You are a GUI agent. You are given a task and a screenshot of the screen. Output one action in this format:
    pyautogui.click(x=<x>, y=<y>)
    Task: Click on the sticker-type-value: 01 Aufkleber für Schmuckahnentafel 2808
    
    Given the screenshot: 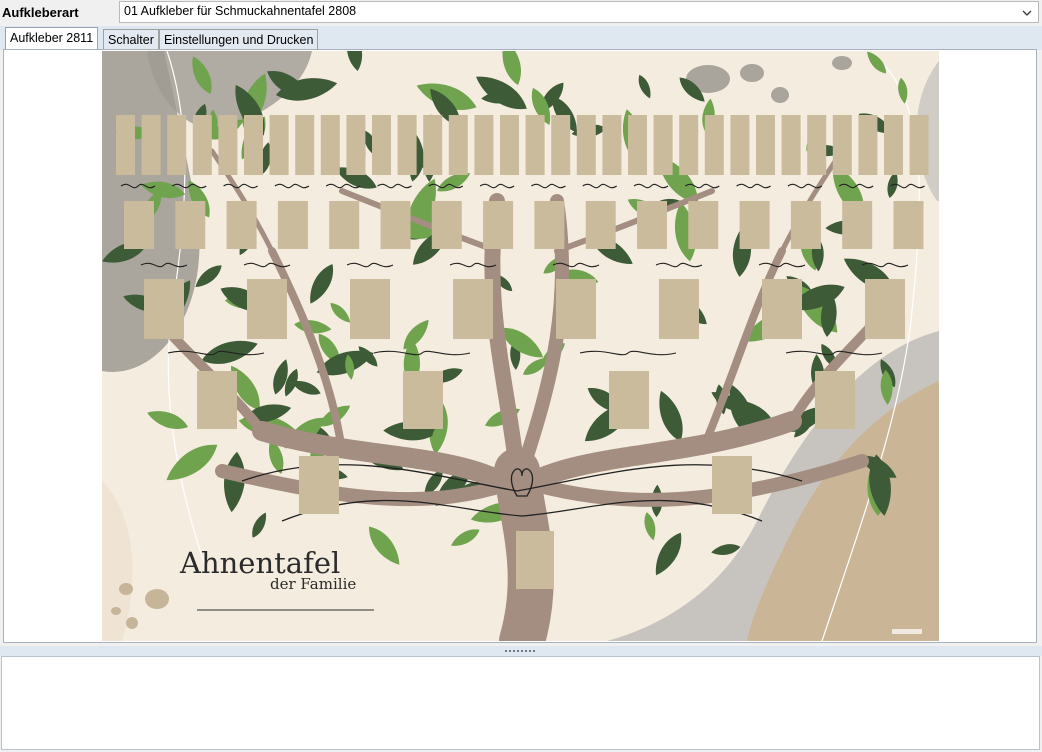 What is the action you would take?
    pyautogui.click(x=240, y=11)
    